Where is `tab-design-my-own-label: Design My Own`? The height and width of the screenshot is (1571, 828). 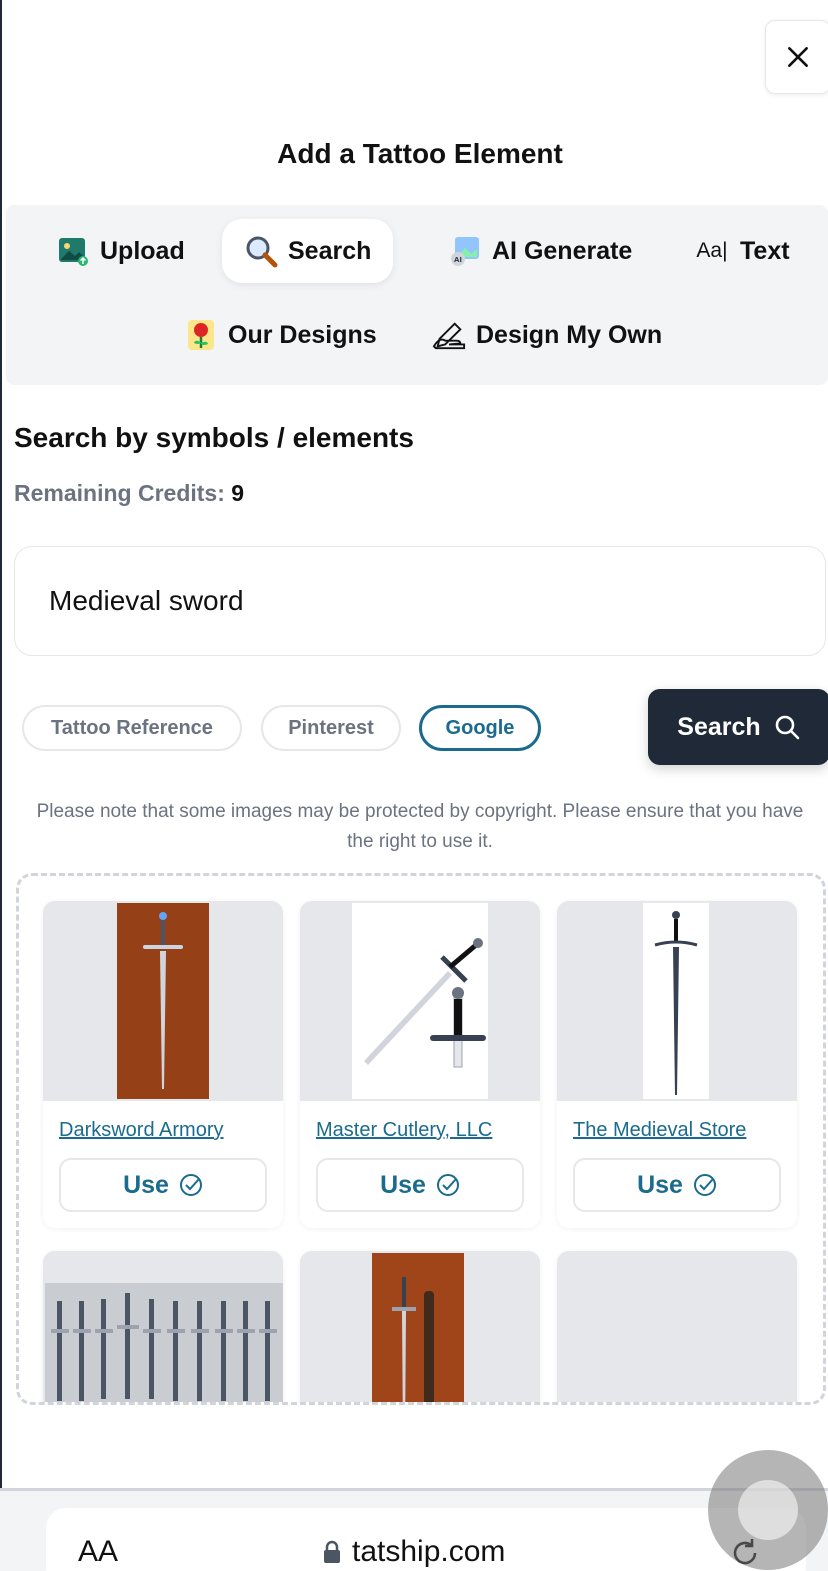
tab-design-my-own-label: Design My Own is located at coordinates (569, 334).